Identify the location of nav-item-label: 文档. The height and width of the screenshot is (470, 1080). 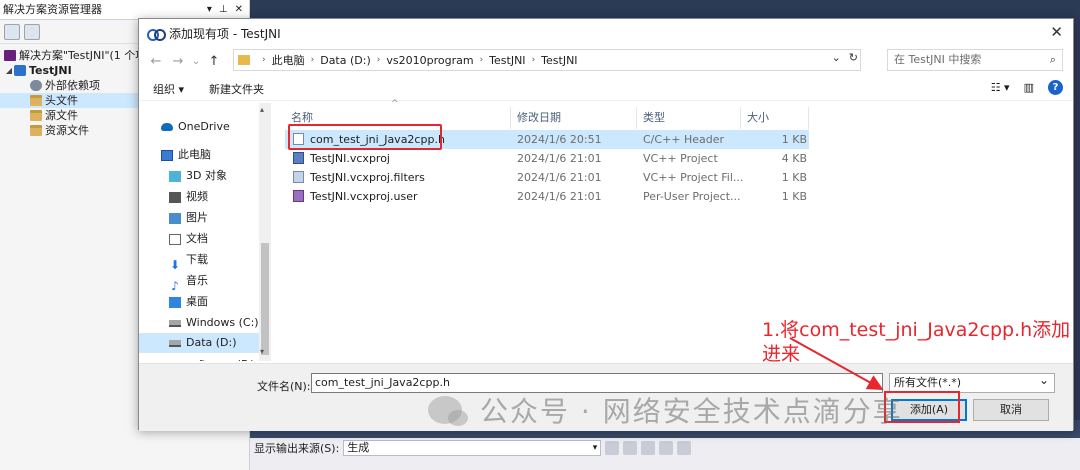
(197, 238).